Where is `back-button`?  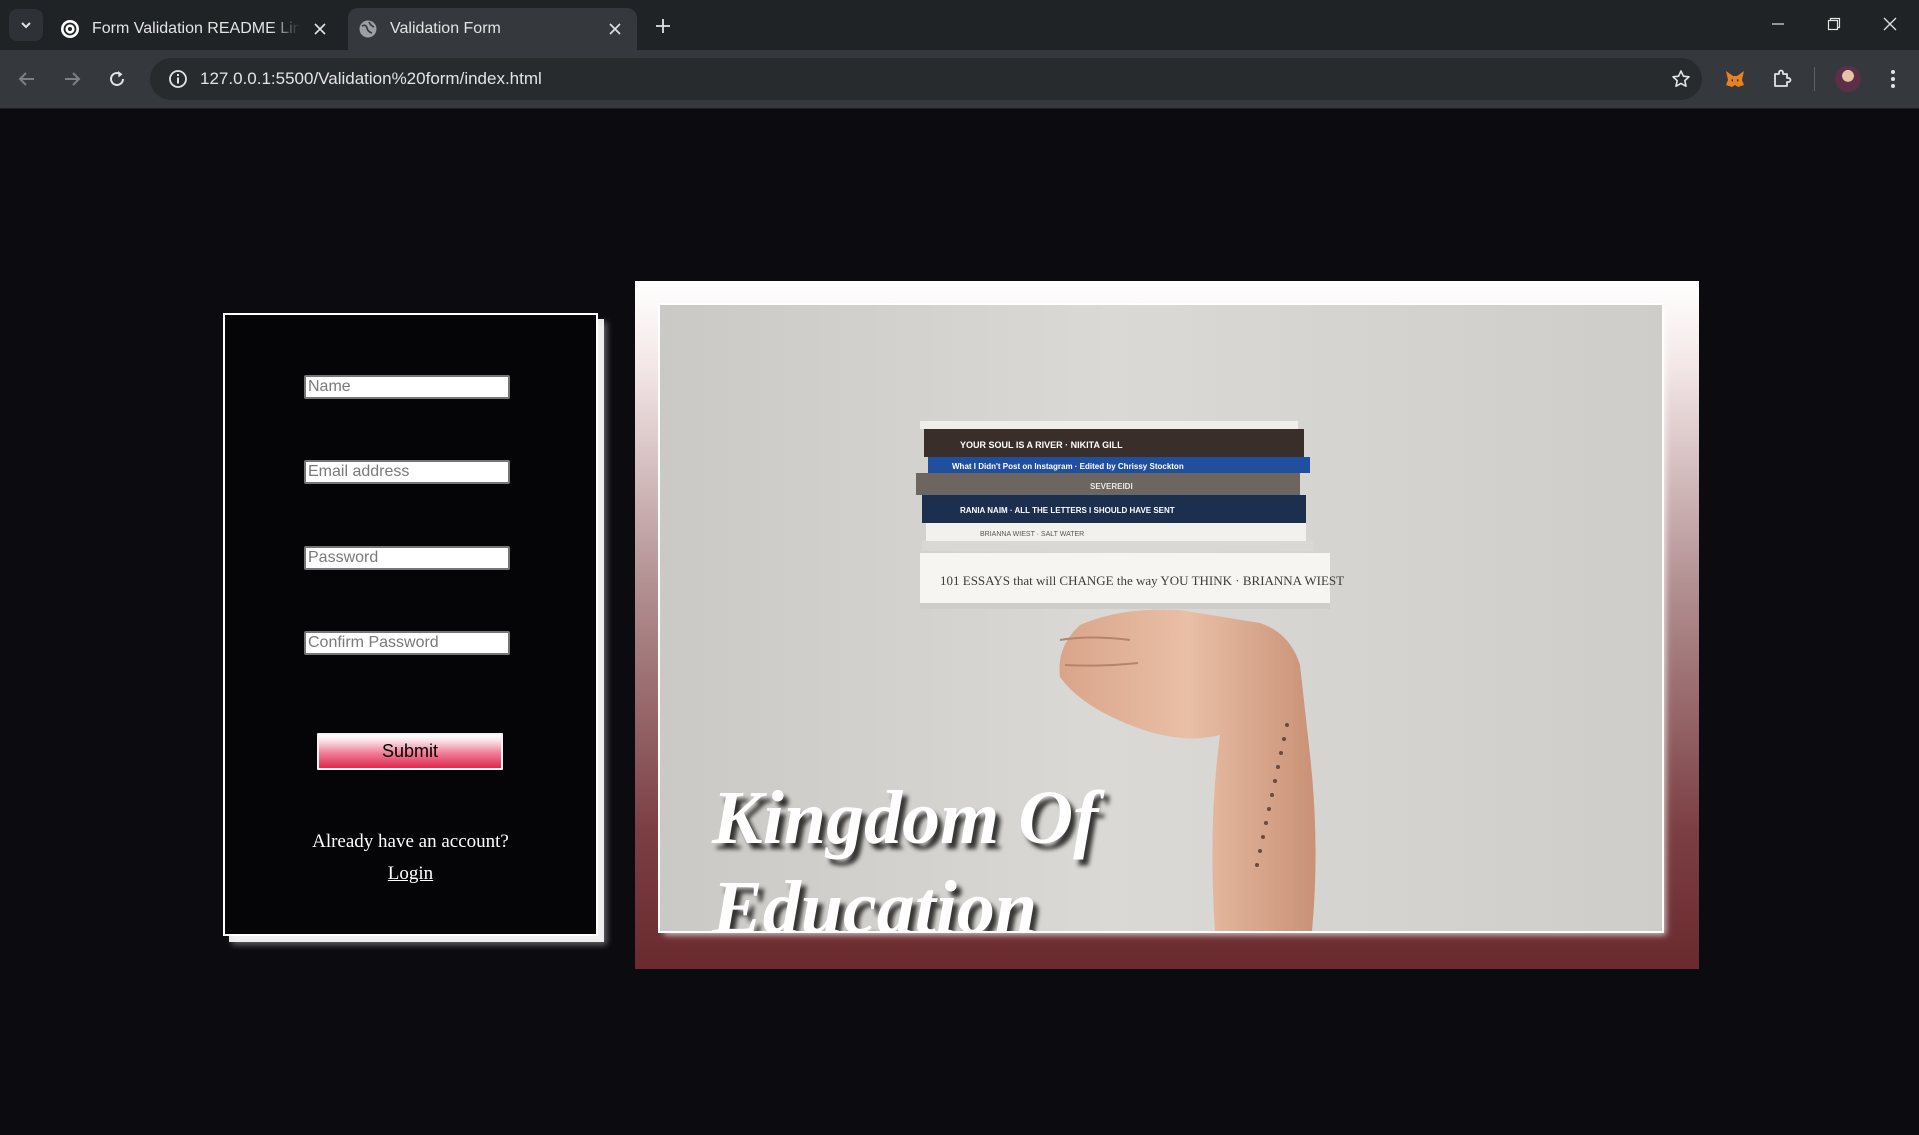 back-button is located at coordinates (27, 79).